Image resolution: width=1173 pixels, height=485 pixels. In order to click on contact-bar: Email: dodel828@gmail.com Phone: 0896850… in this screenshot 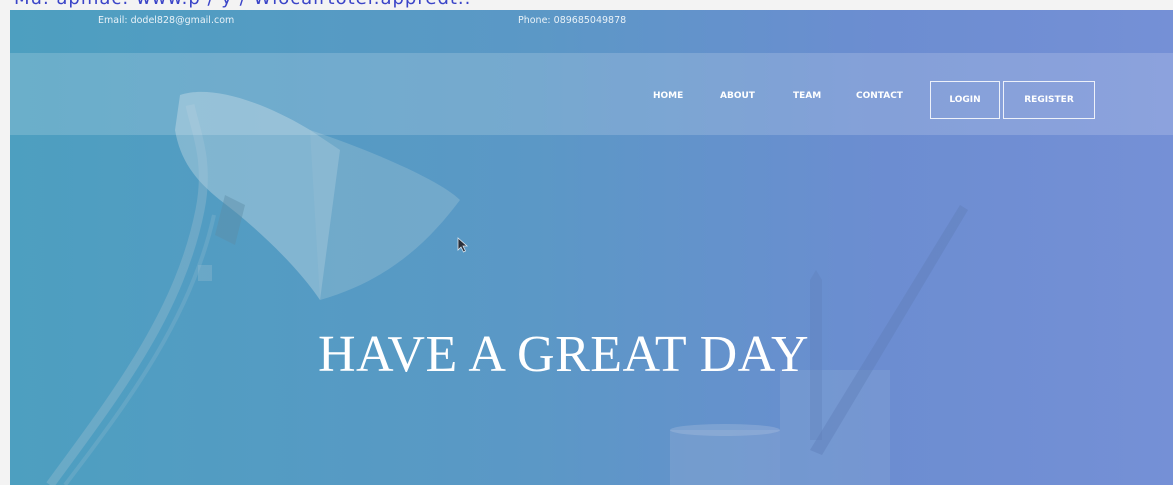, I will do `click(591, 30)`.